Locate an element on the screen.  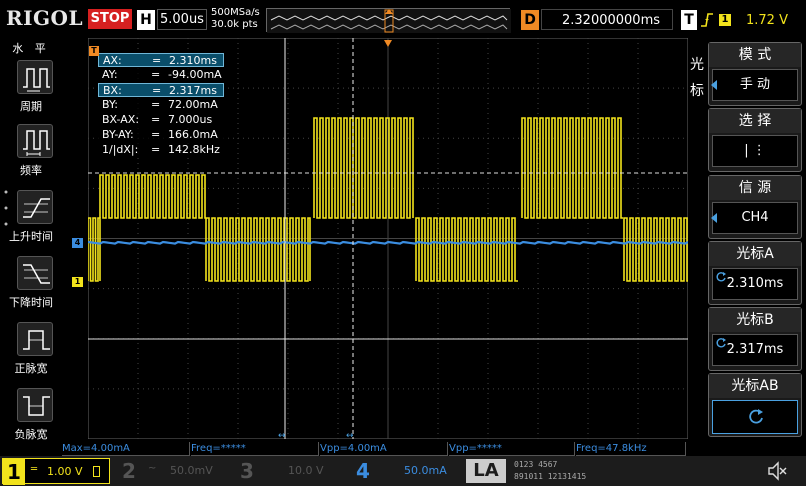
measurement-item: Vpp=4.00mA is located at coordinates (384, 449).